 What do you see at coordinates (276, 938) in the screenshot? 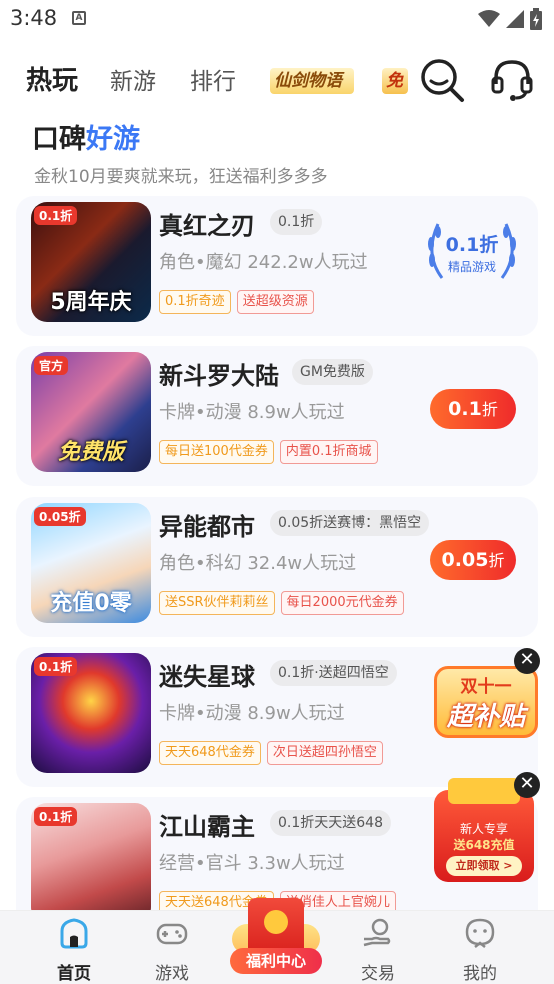
I see `nav-welfare-center: 福利中心` at bounding box center [276, 938].